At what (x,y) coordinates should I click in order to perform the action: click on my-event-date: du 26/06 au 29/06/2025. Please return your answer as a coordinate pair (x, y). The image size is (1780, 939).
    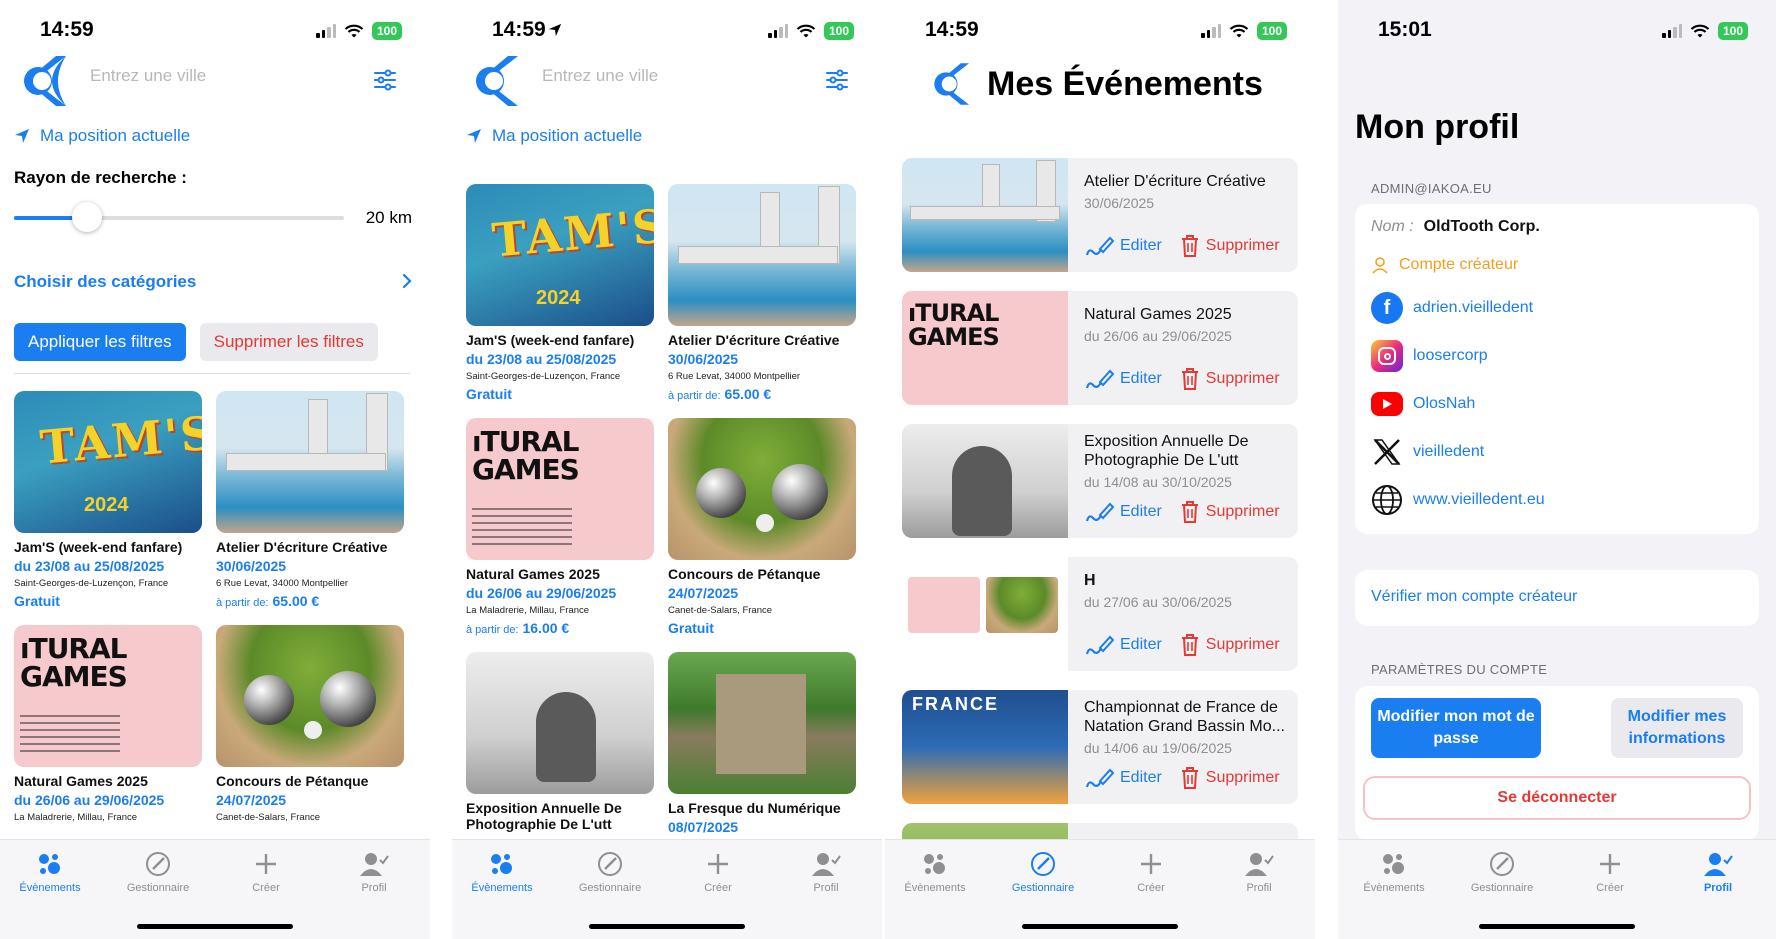
    Looking at the image, I should click on (1158, 336).